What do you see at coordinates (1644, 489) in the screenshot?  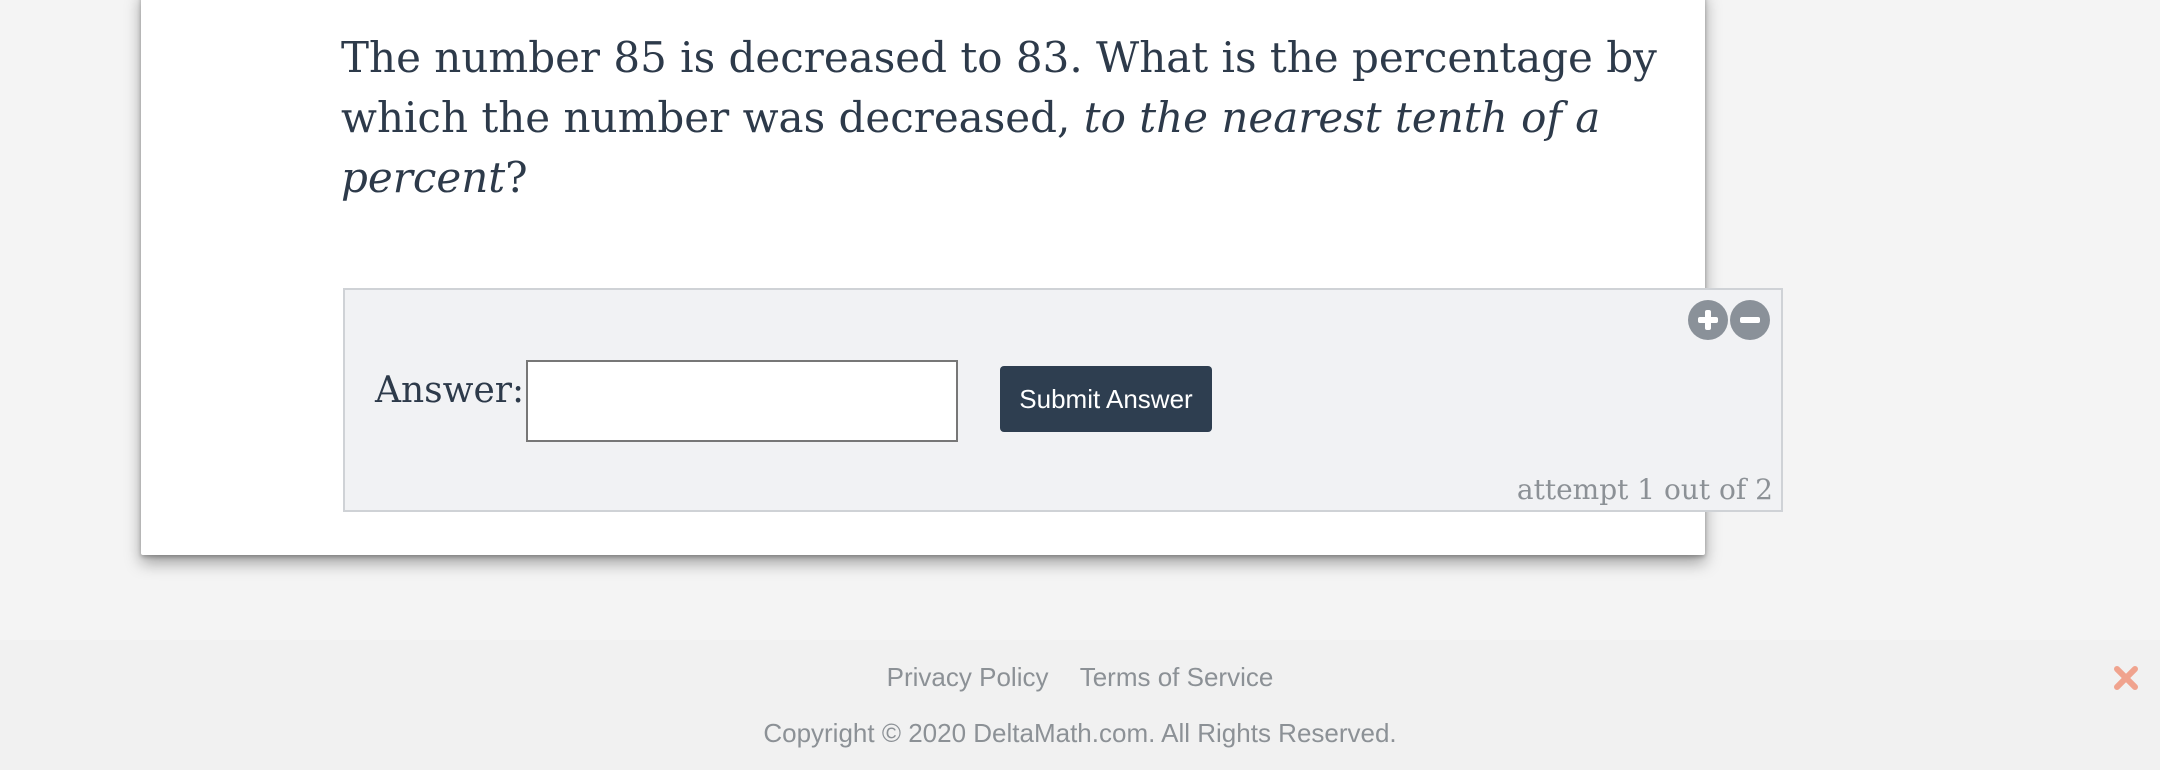 I see `attempt-counter: attempt 1 out of 2` at bounding box center [1644, 489].